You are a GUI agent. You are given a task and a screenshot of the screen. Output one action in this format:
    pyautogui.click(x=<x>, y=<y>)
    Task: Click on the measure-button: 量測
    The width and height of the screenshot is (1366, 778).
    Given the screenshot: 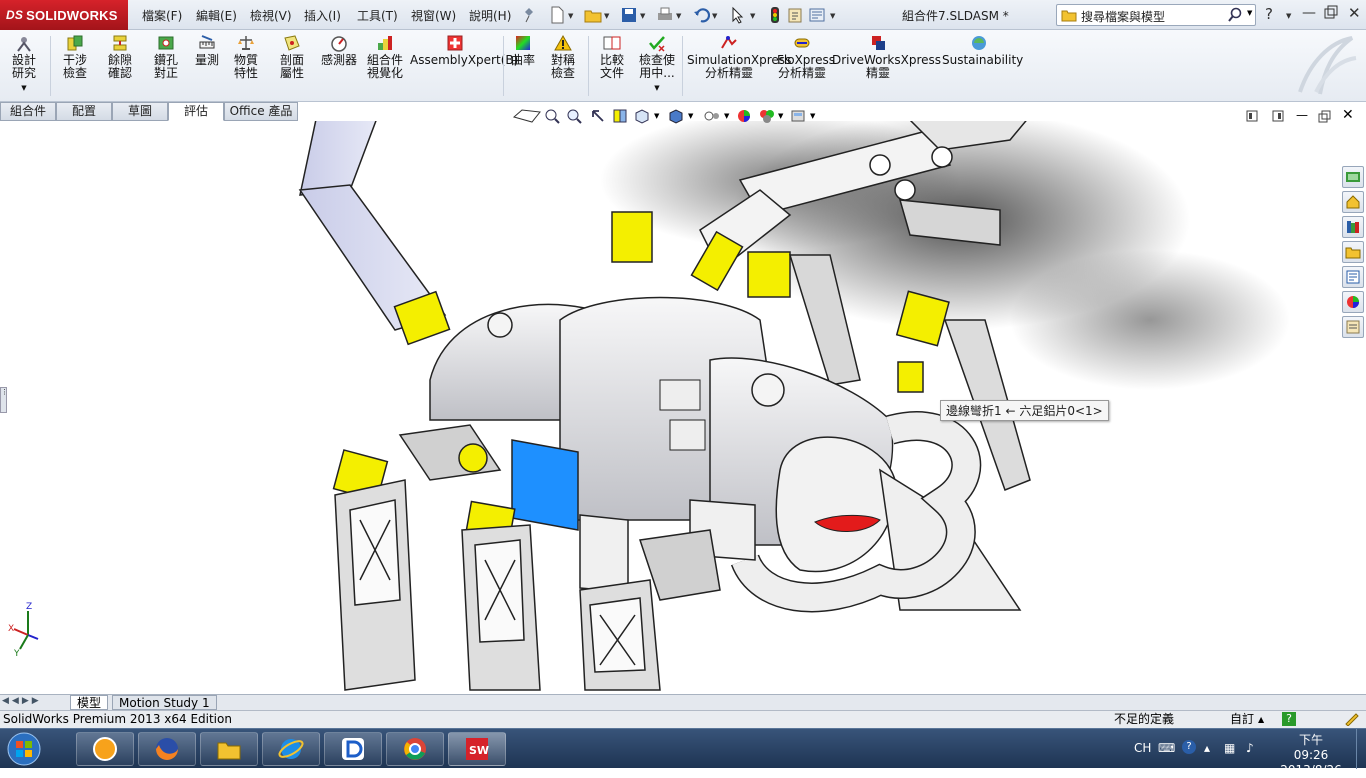 What is the action you would take?
    pyautogui.click(x=207, y=50)
    